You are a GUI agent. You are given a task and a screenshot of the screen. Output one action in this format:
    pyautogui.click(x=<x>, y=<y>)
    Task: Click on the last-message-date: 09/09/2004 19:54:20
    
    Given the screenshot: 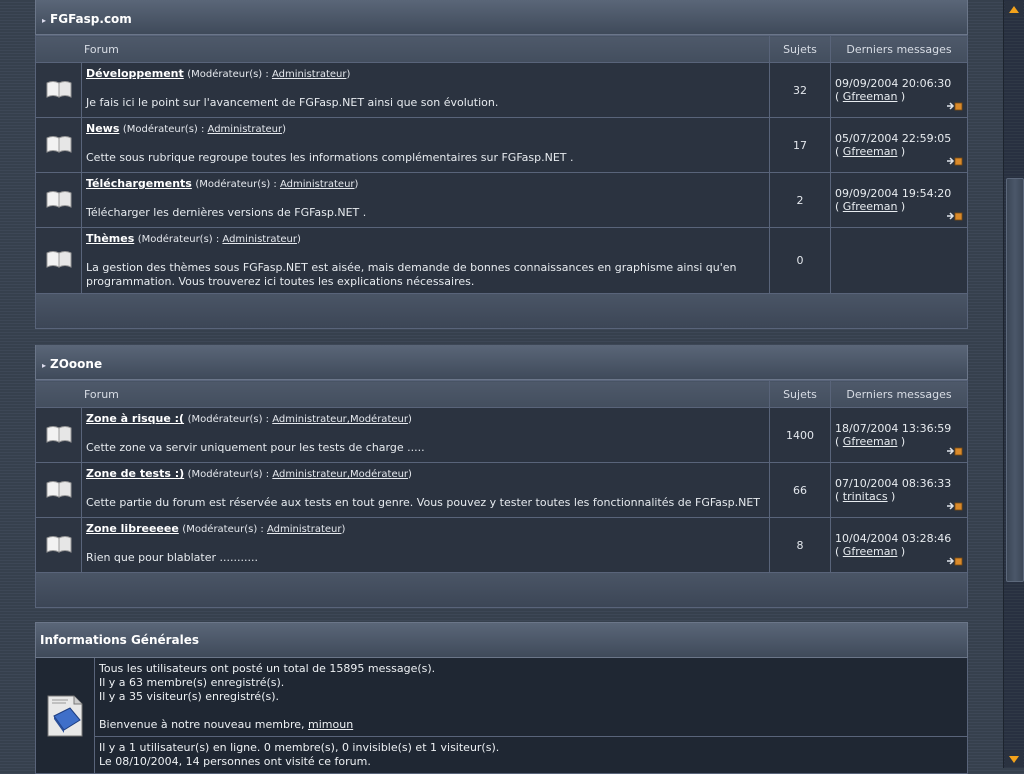 What is the action you would take?
    pyautogui.click(x=893, y=193)
    